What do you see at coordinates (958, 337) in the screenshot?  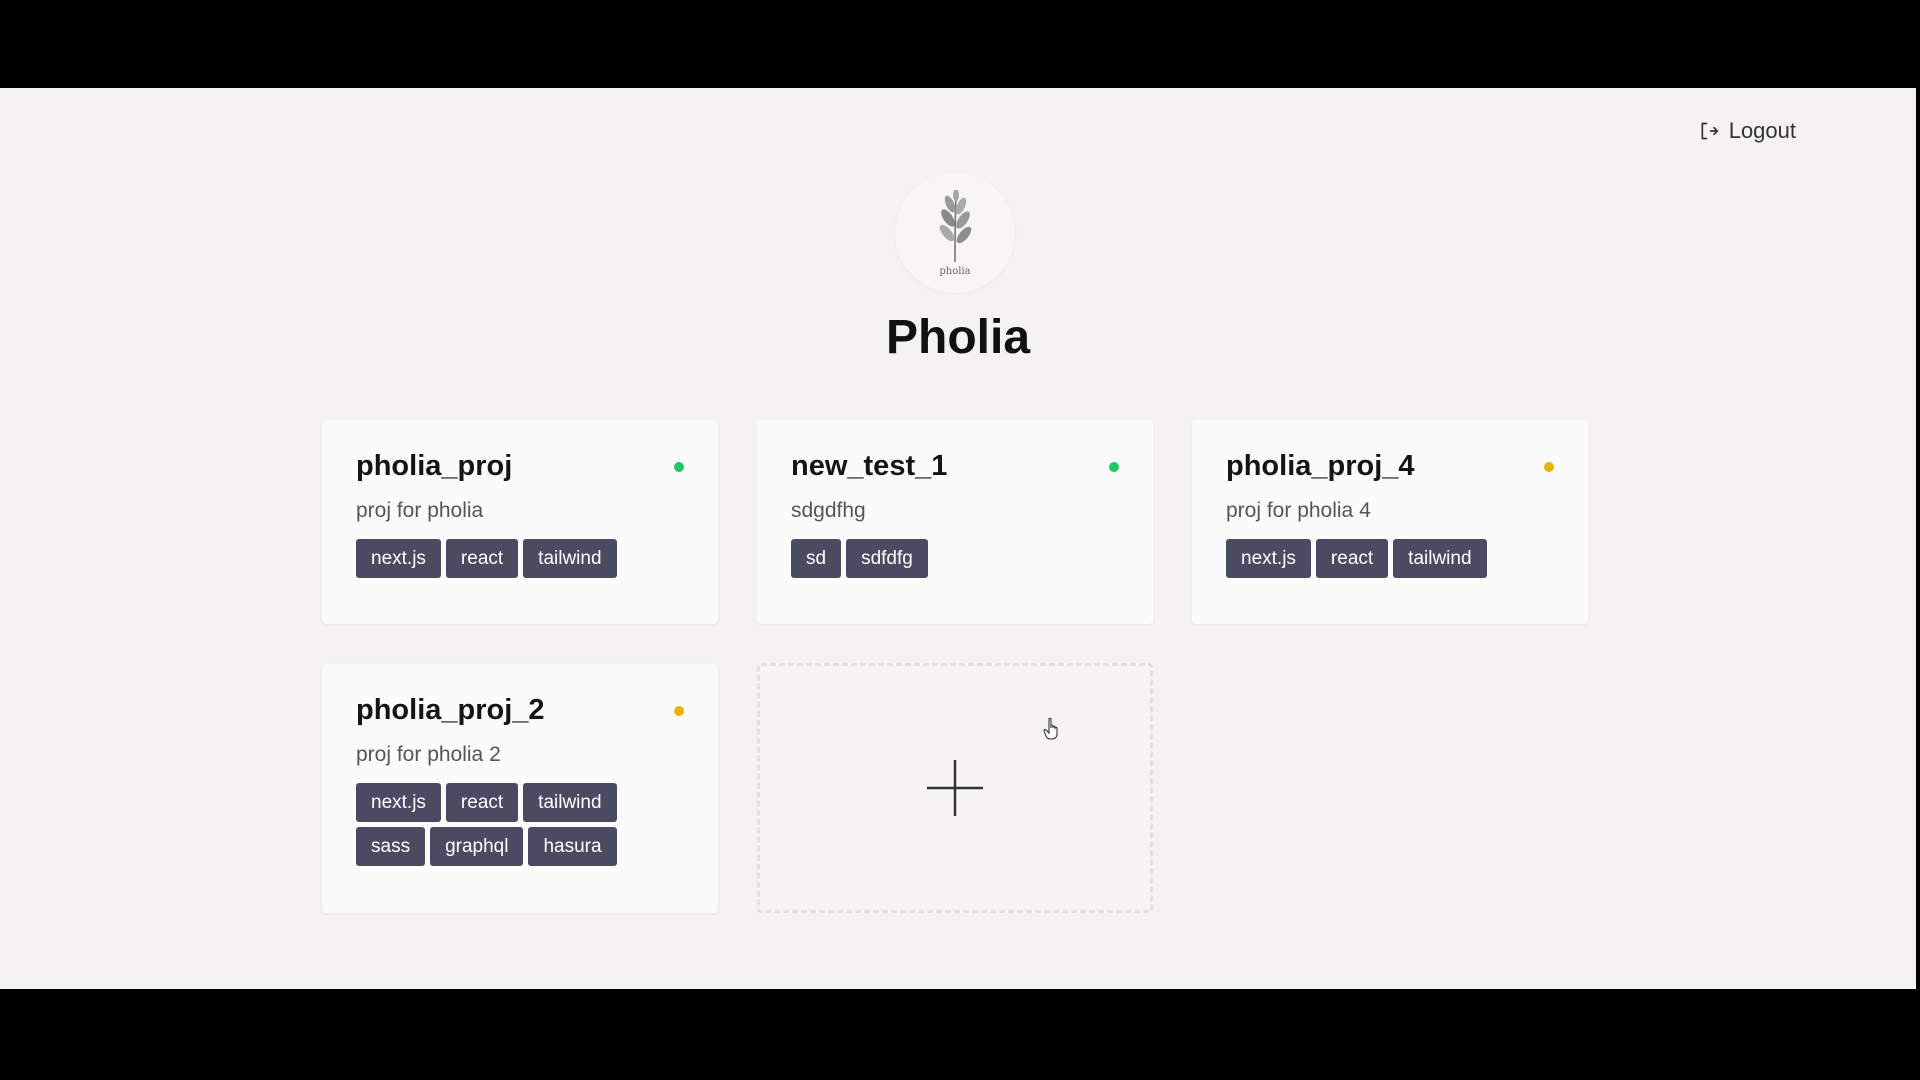 I see `page-title: Pholia` at bounding box center [958, 337].